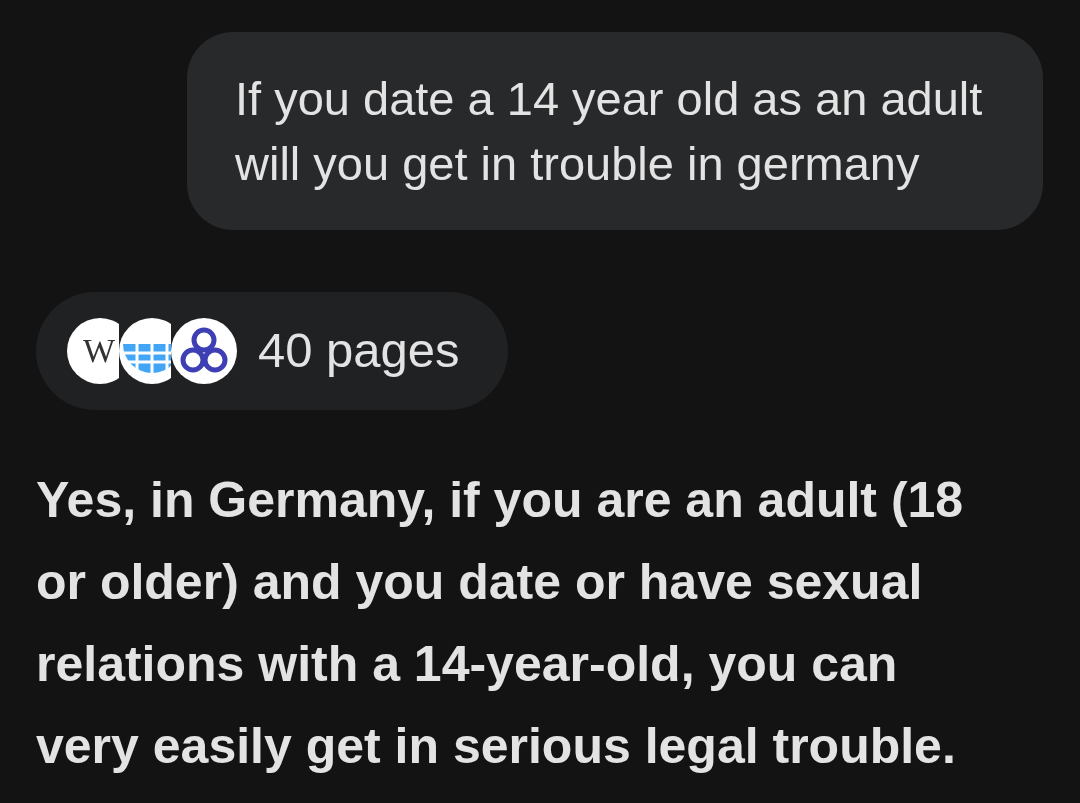 The width and height of the screenshot is (1080, 803). Describe the element at coordinates (359, 351) in the screenshot. I see `sources-count-label: 40 pages` at that location.